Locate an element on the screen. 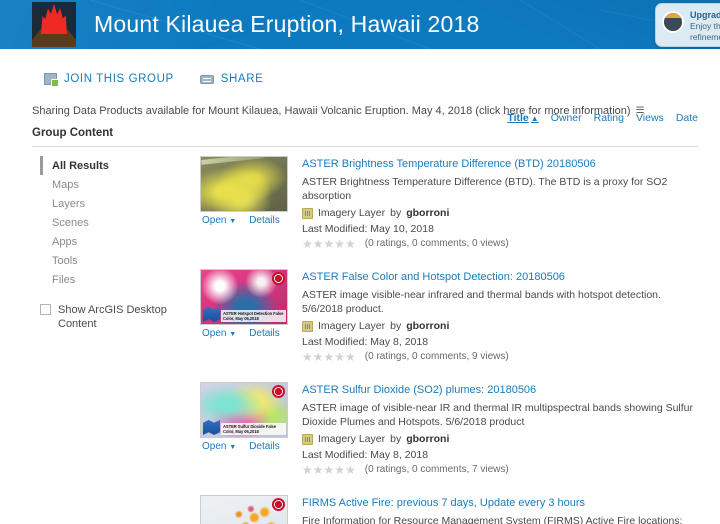  item-stats-row: ★★★★★ (0 ratings, 0 comments, 7 views) is located at coordinates (500, 470).